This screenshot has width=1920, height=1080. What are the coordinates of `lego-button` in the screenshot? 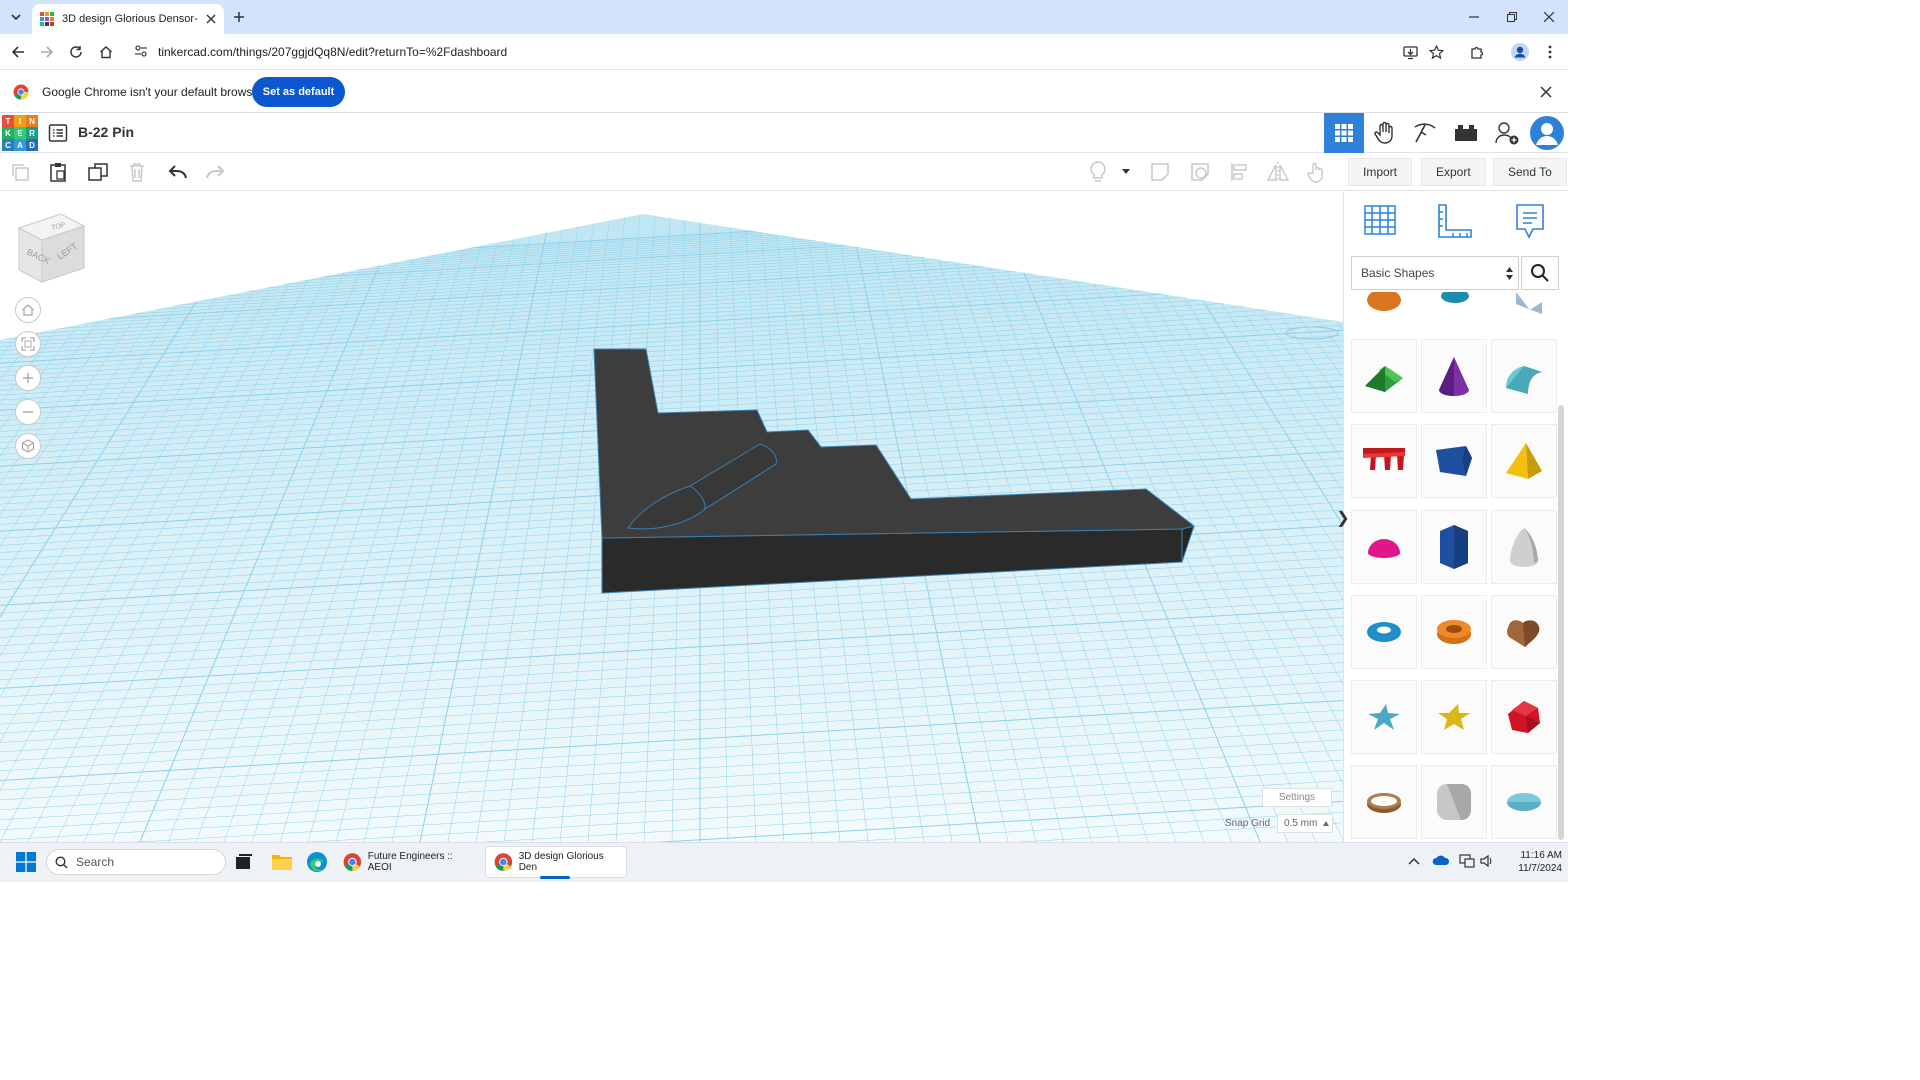 It's located at (1466, 133).